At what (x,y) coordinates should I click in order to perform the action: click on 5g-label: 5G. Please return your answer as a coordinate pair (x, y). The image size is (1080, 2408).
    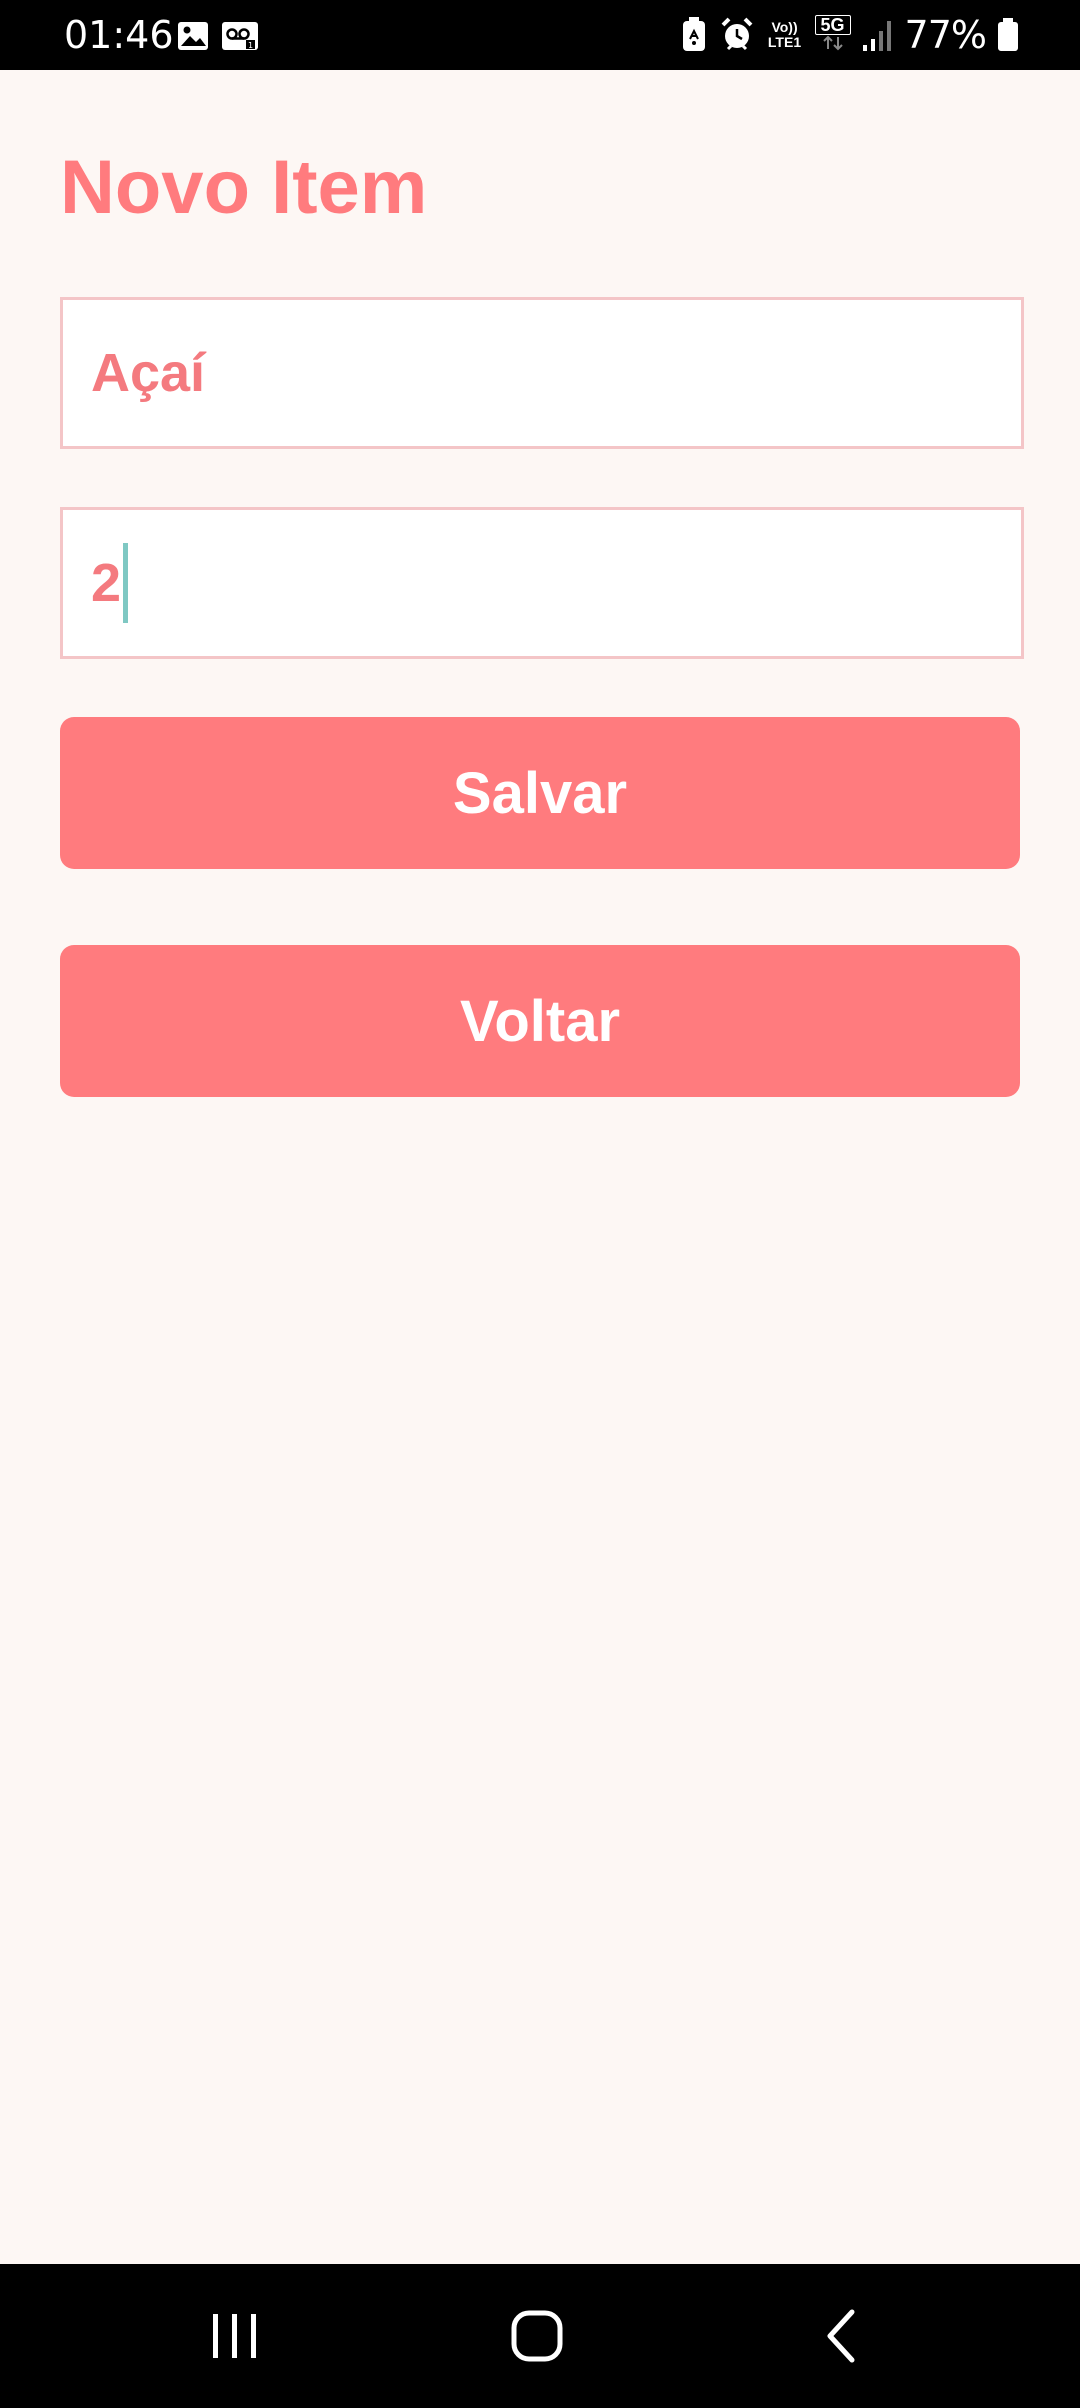
    Looking at the image, I should click on (832, 24).